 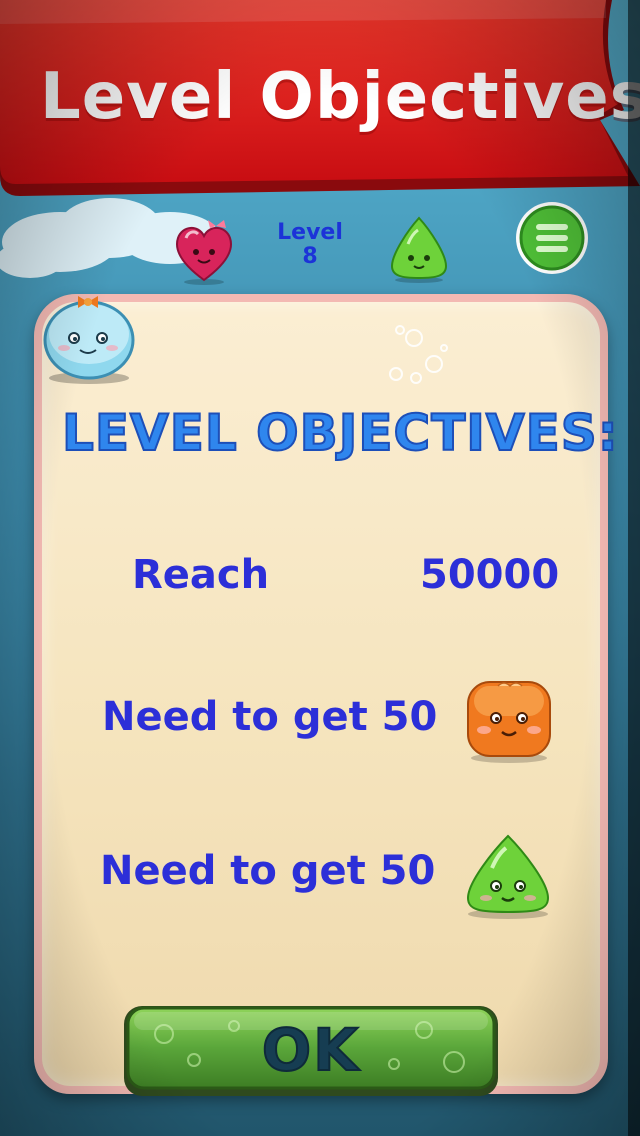 I want to click on ok-button-label: OK, so click(x=311, y=1050).